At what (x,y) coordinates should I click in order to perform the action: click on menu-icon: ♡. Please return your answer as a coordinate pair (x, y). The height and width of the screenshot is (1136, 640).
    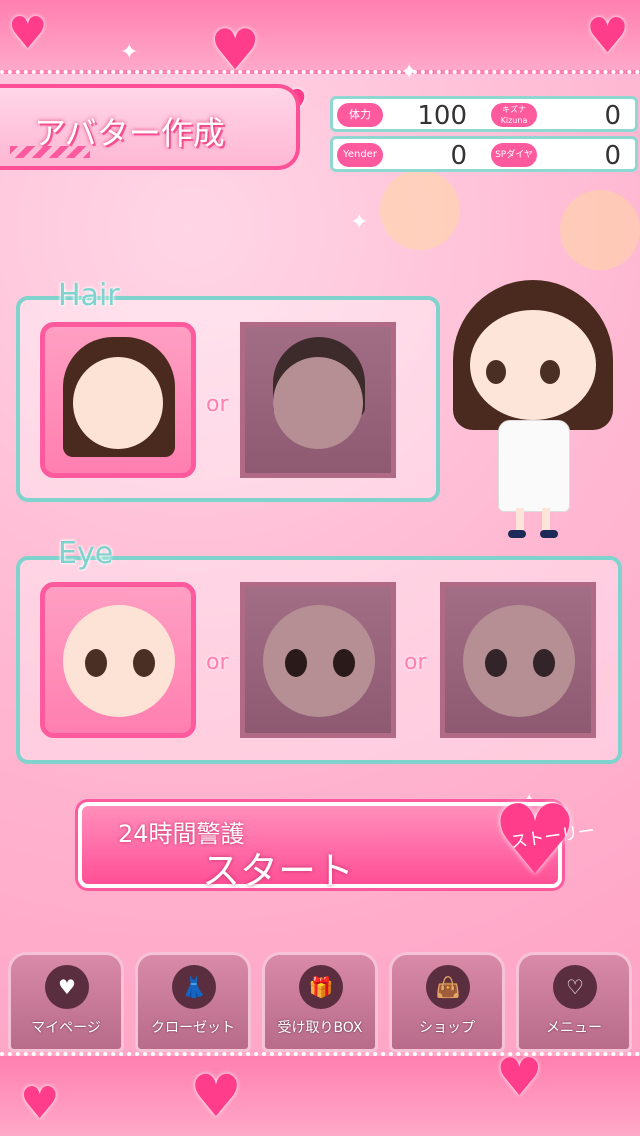
    Looking at the image, I should click on (575, 987).